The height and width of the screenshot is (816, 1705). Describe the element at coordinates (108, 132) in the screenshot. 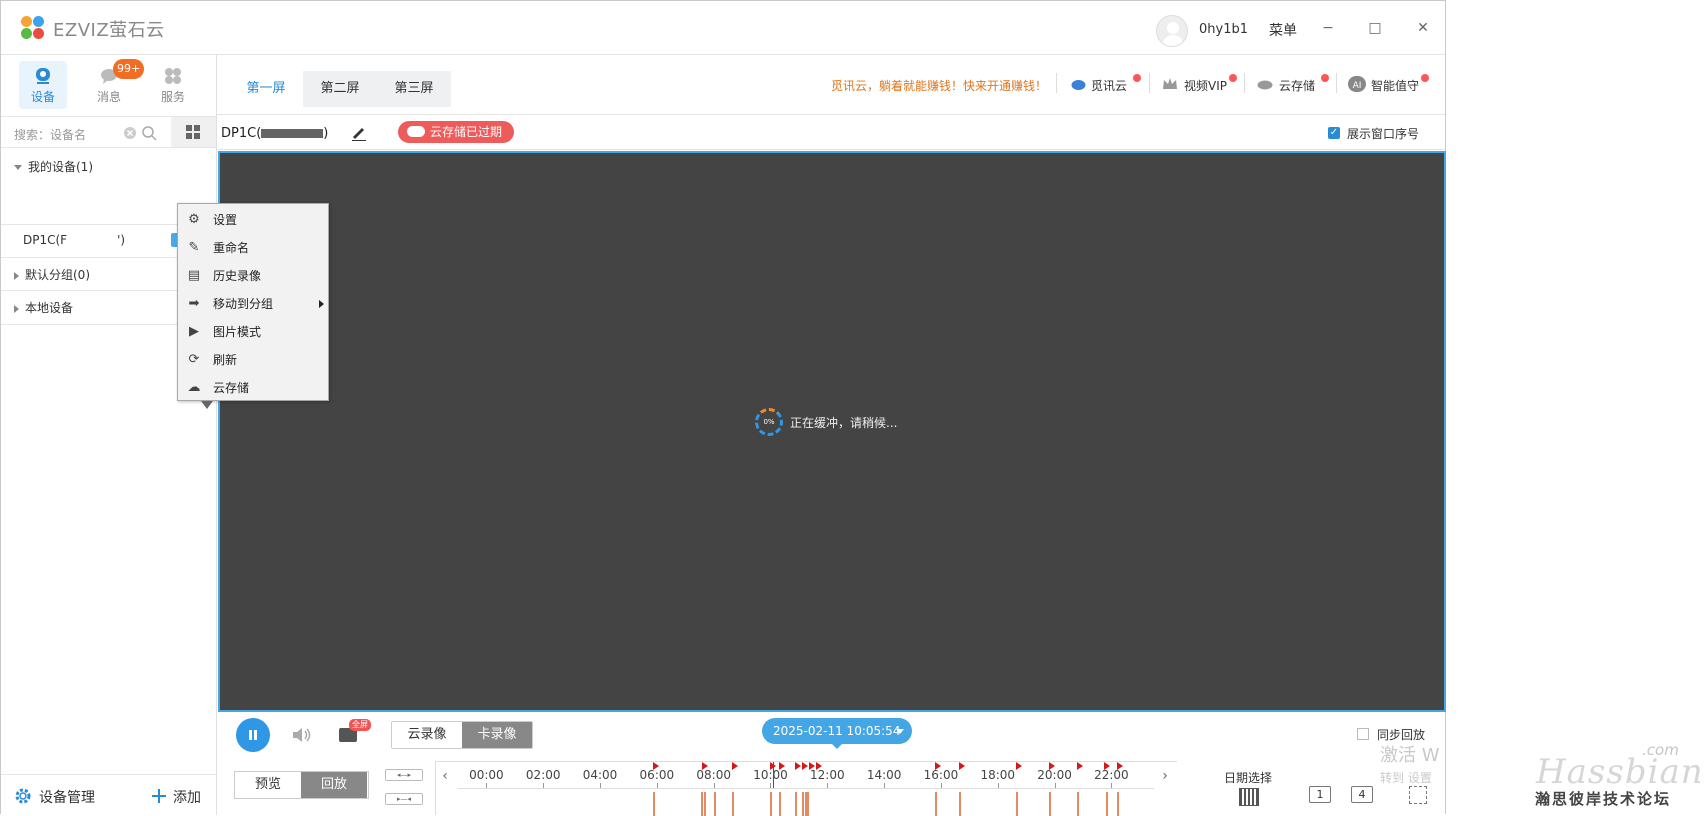

I see `device-search-bar: 搜索：设备名` at that location.